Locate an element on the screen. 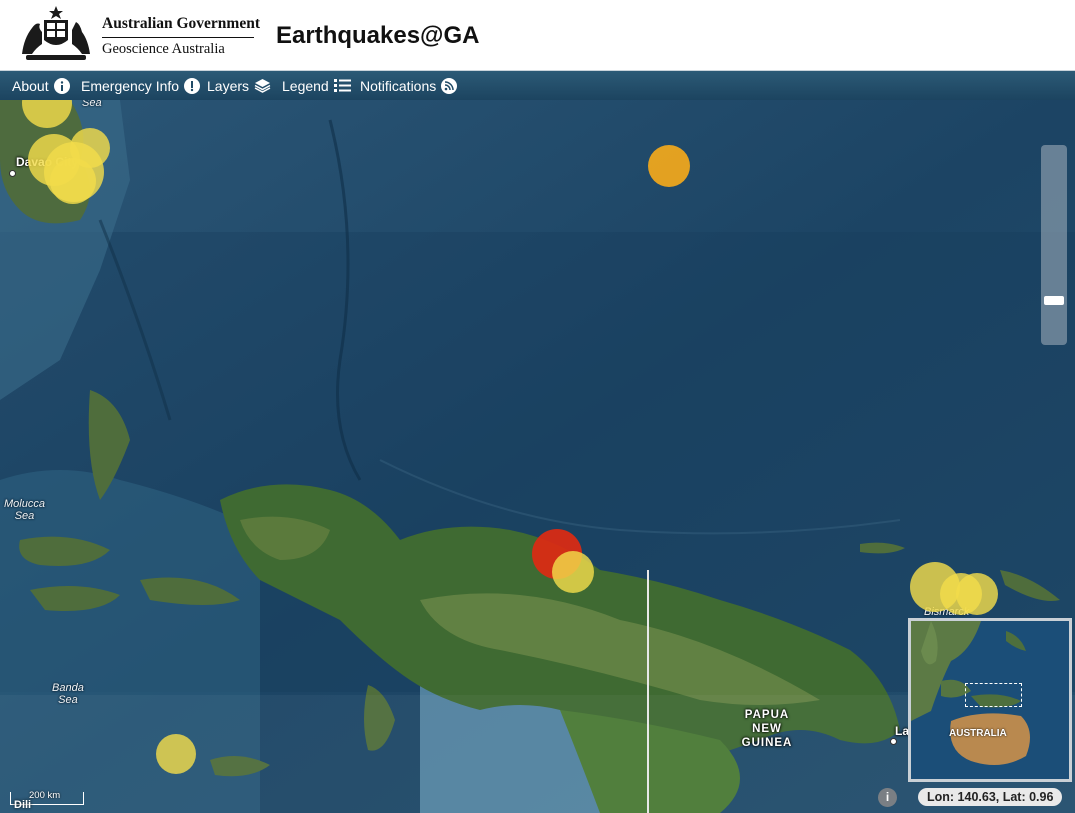 This screenshot has height=813, width=1075. nav-notifications: Notifications is located at coordinates (409, 85).